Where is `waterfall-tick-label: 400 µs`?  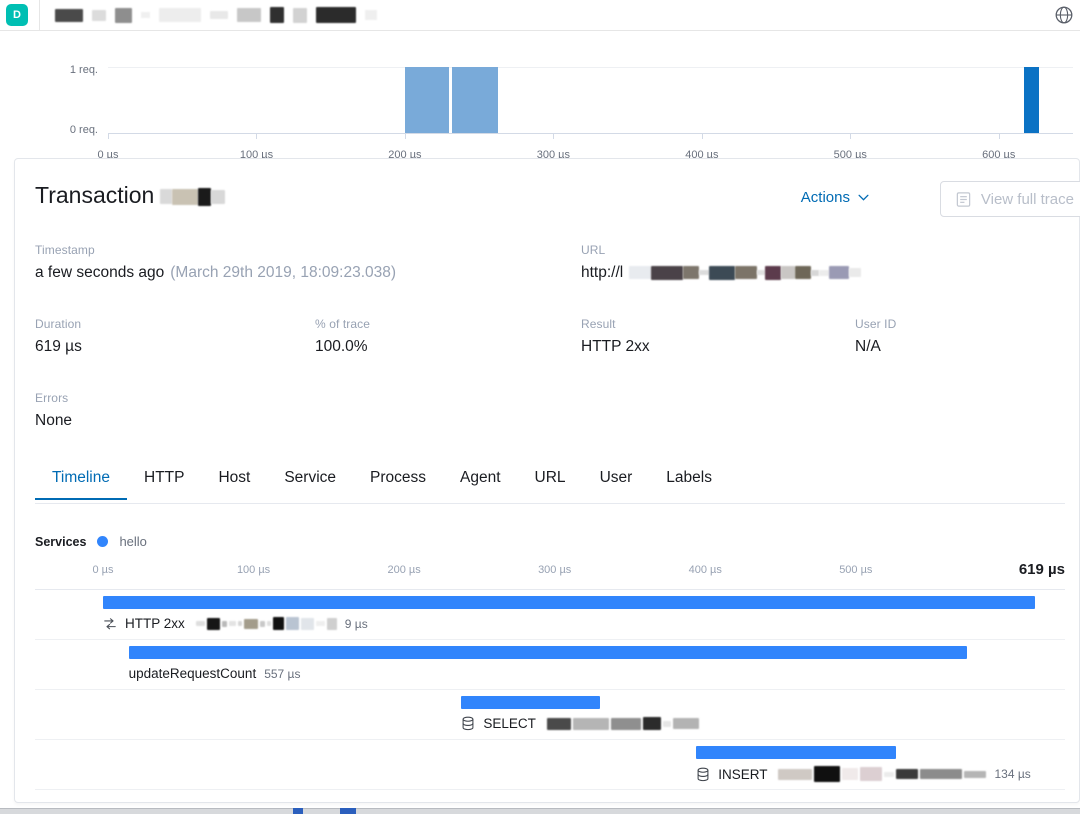 waterfall-tick-label: 400 µs is located at coordinates (705, 570).